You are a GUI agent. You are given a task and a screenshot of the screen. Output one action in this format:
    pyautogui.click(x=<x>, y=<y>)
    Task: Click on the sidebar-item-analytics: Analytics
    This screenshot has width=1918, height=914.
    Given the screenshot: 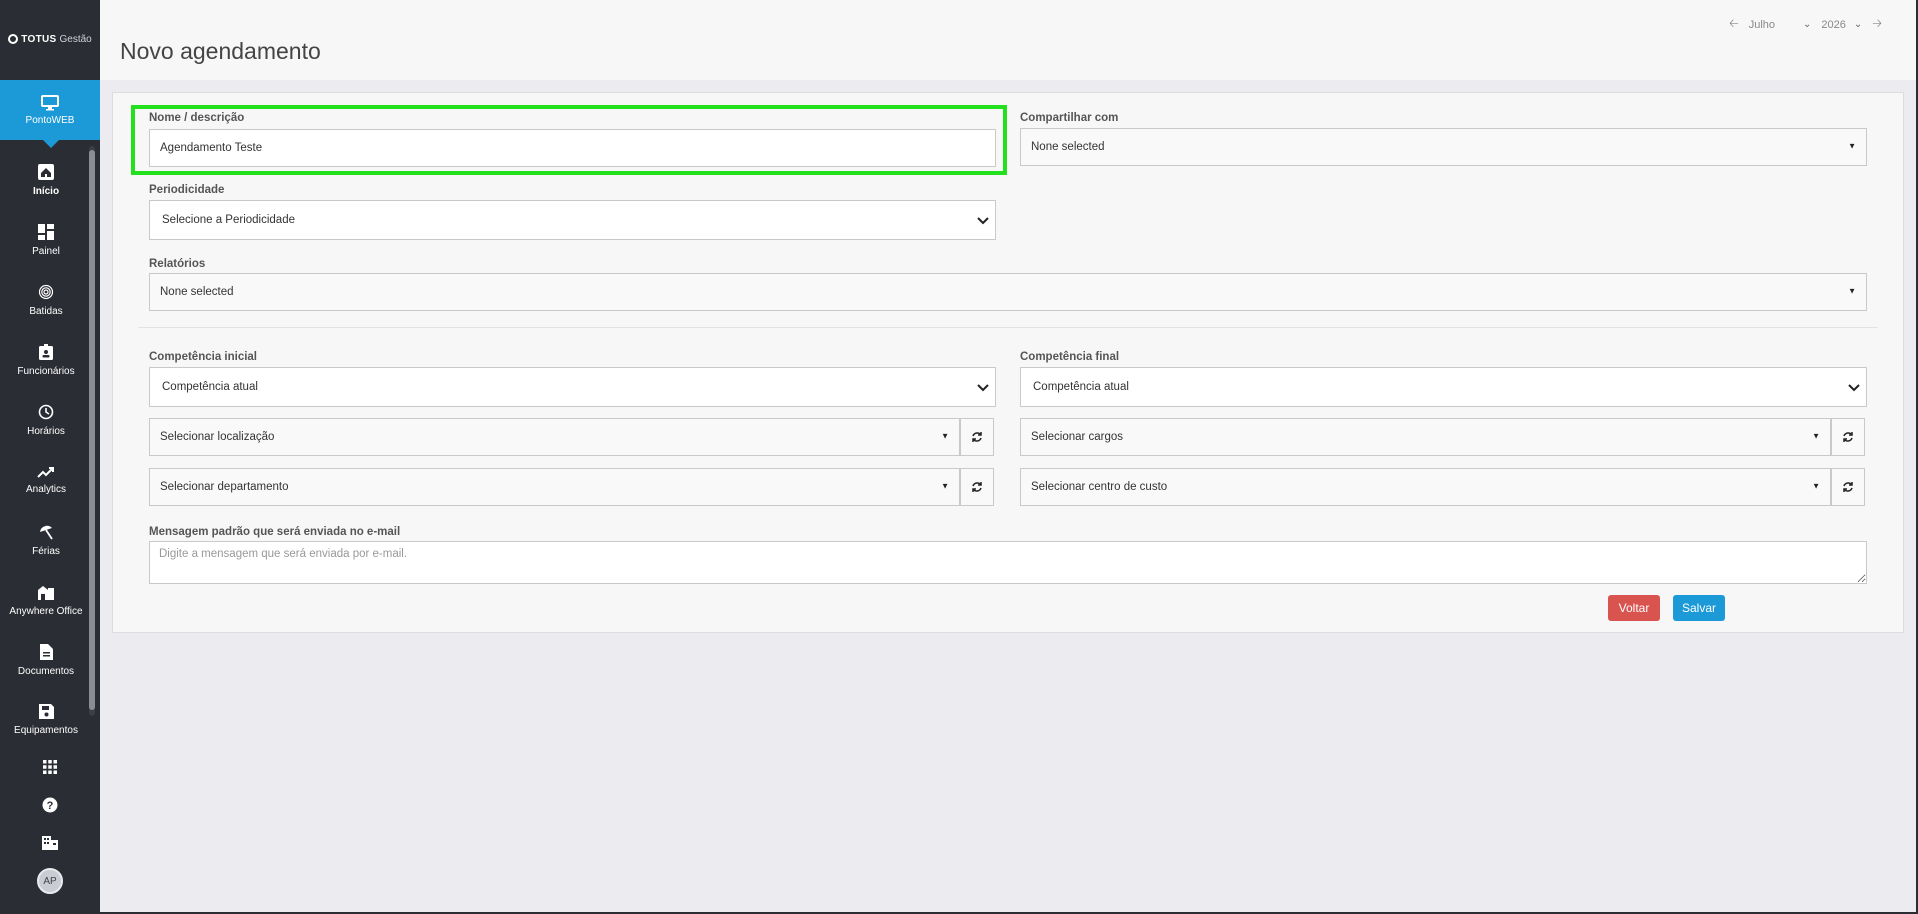 What is the action you would take?
    pyautogui.click(x=46, y=480)
    